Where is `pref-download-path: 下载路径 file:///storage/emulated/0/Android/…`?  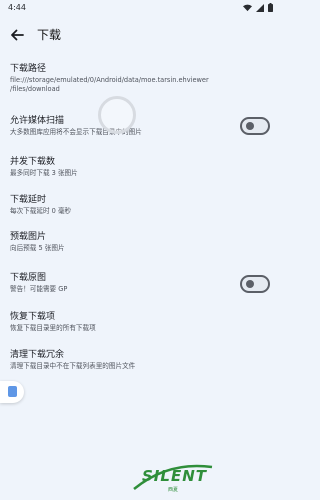
pref-download-path: 下载路径 file:///storage/emulated/0/Android/… is located at coordinates (125, 78).